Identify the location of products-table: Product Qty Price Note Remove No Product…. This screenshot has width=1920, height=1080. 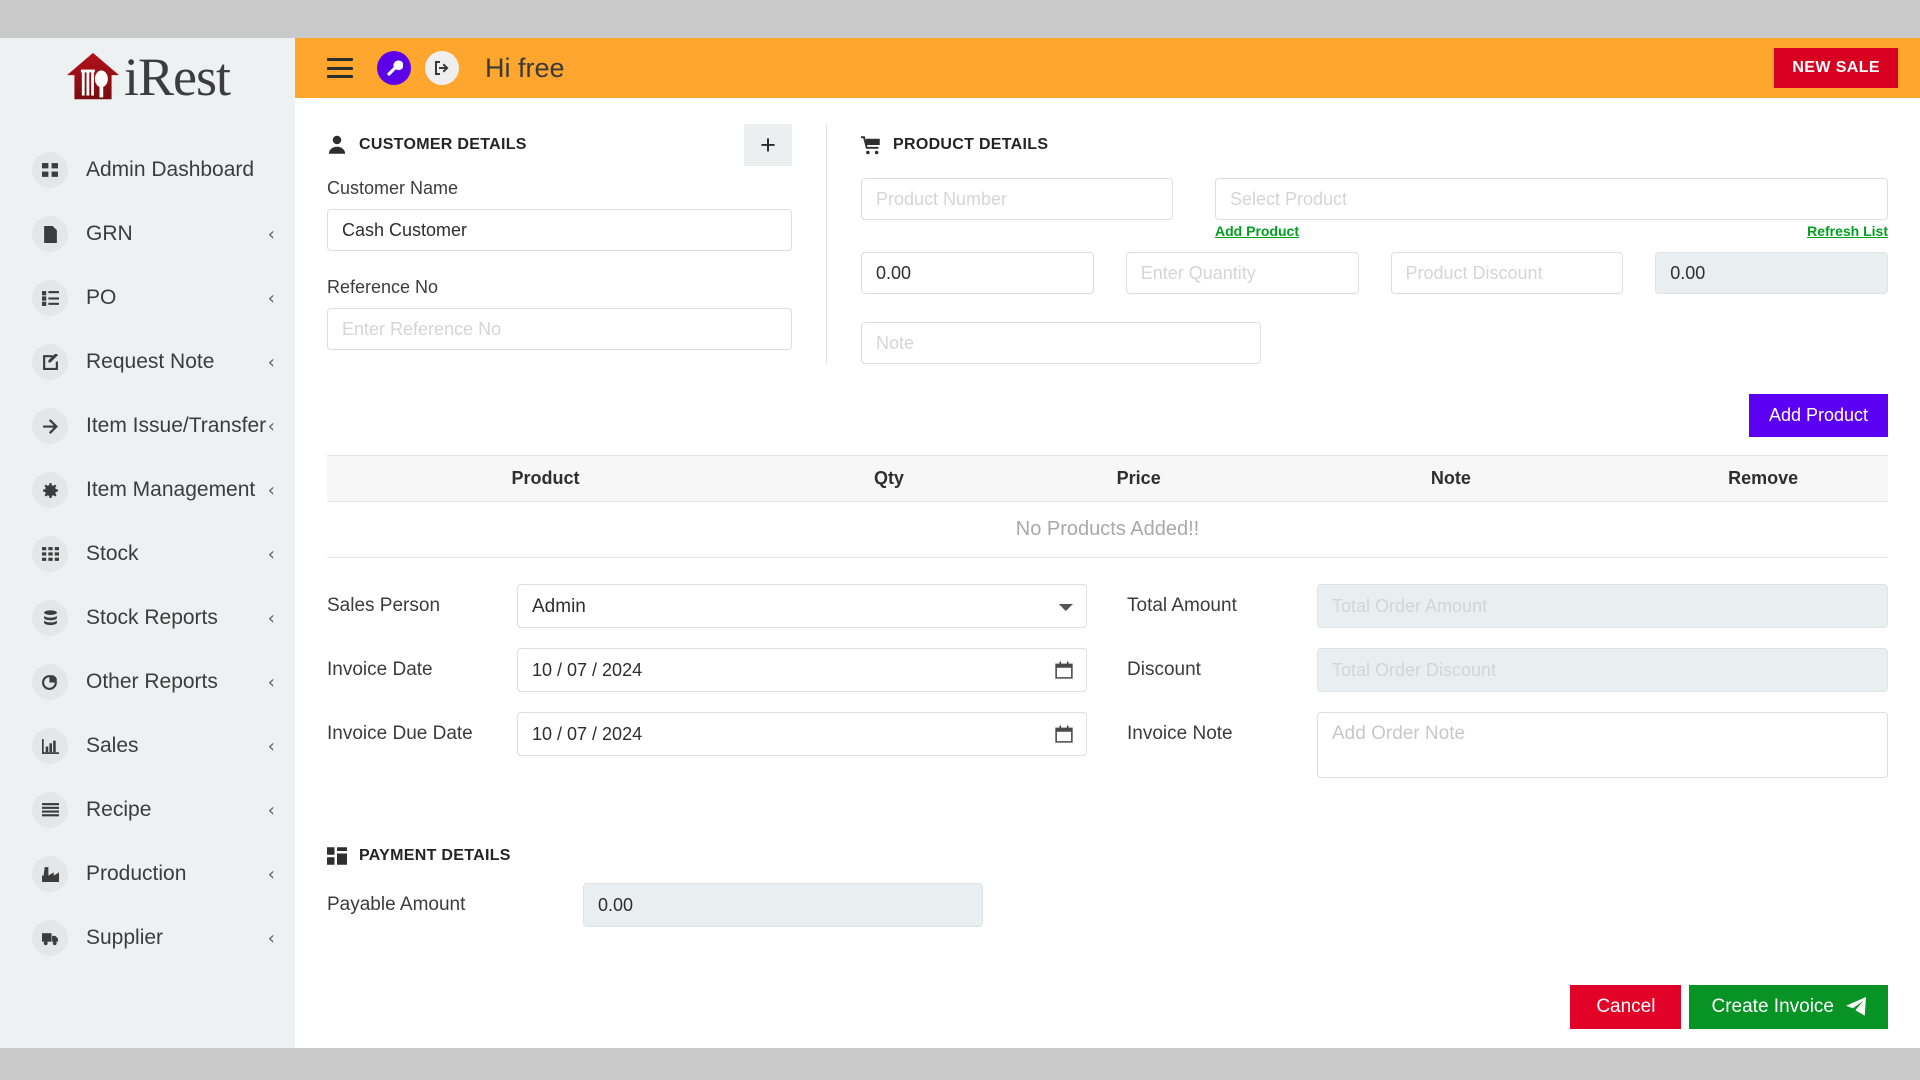
(1107, 506).